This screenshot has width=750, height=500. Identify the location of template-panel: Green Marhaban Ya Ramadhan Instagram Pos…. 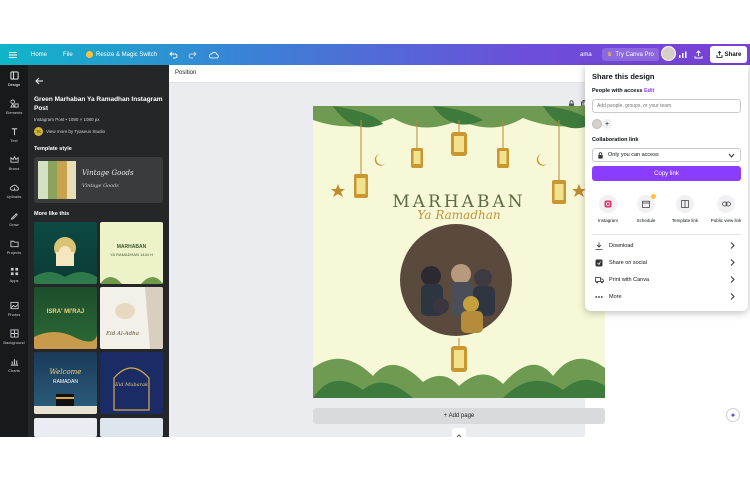
(98, 251).